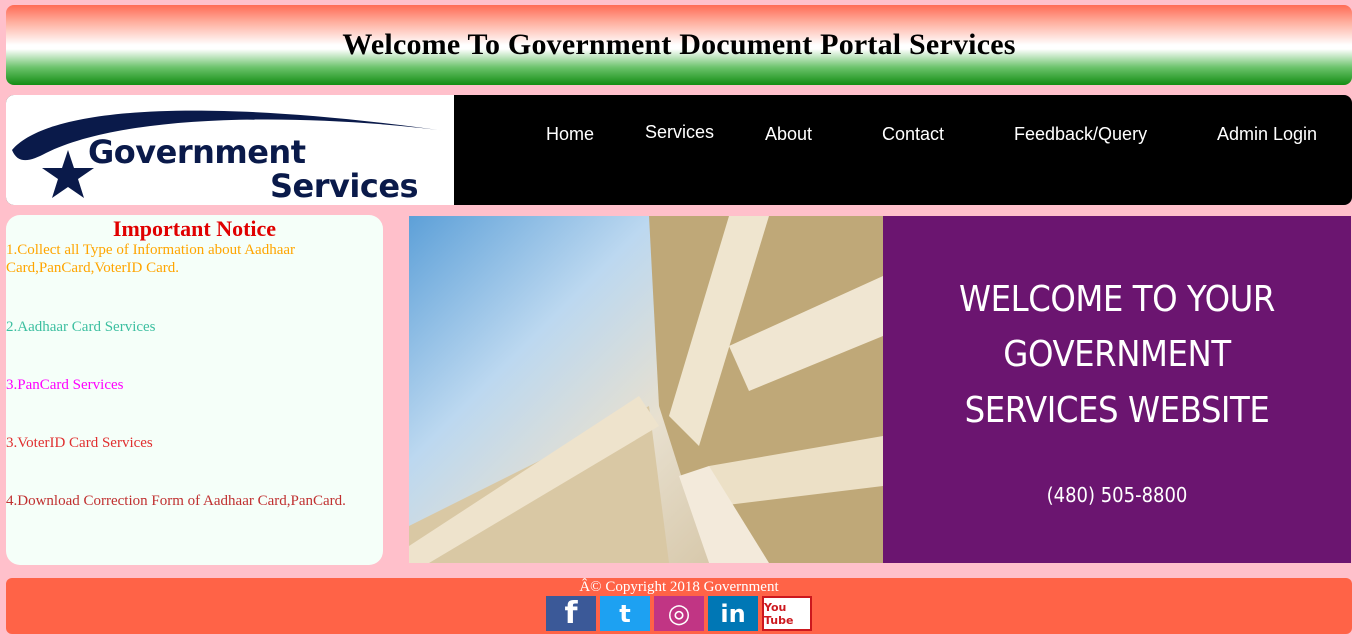 This screenshot has width=1358, height=638. I want to click on copyright-text: Â© Copyright 2018 Government, so click(679, 587).